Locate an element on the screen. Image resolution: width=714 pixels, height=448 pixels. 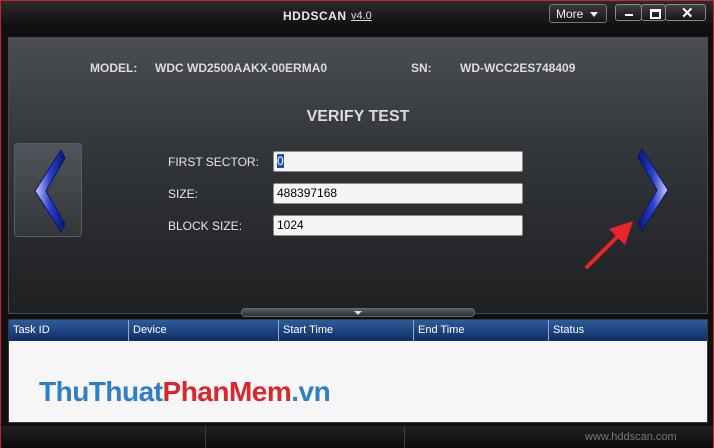
first-sector-value: 0 is located at coordinates (280, 161).